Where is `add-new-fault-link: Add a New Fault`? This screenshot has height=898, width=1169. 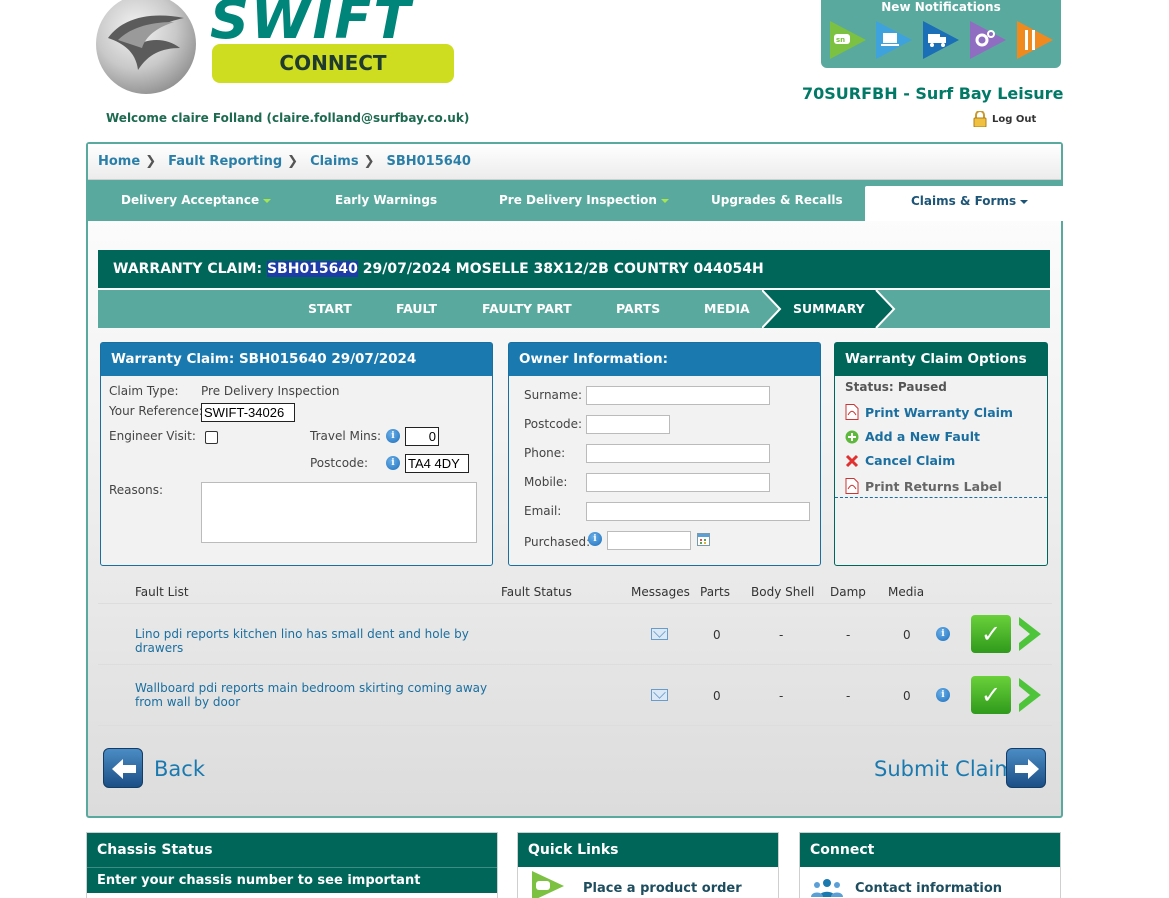 add-new-fault-link: Add a New Fault is located at coordinates (912, 436).